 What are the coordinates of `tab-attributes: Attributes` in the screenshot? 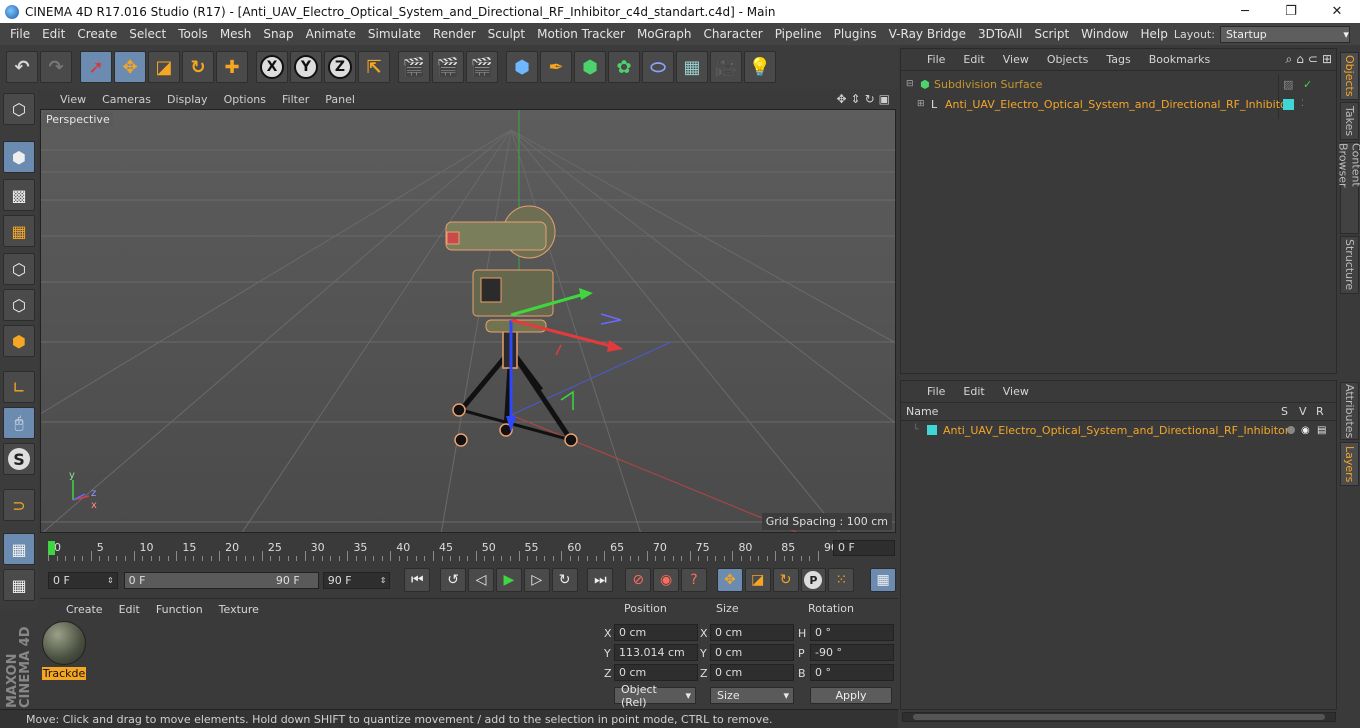 It's located at (1349, 411).